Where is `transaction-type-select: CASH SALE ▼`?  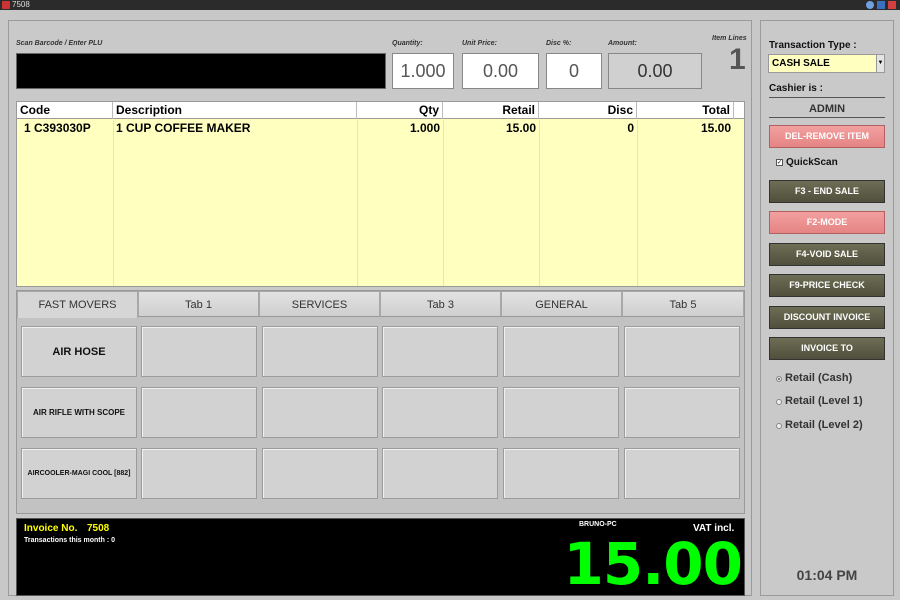 transaction-type-select: CASH SALE ▼ is located at coordinates (826, 63).